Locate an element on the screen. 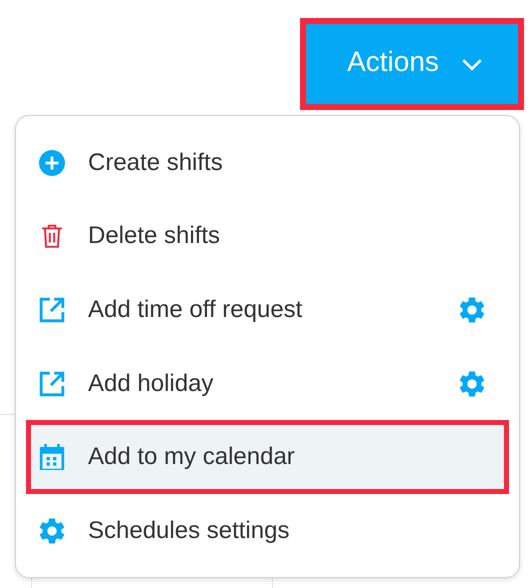  gear-icon is located at coordinates (52, 531).